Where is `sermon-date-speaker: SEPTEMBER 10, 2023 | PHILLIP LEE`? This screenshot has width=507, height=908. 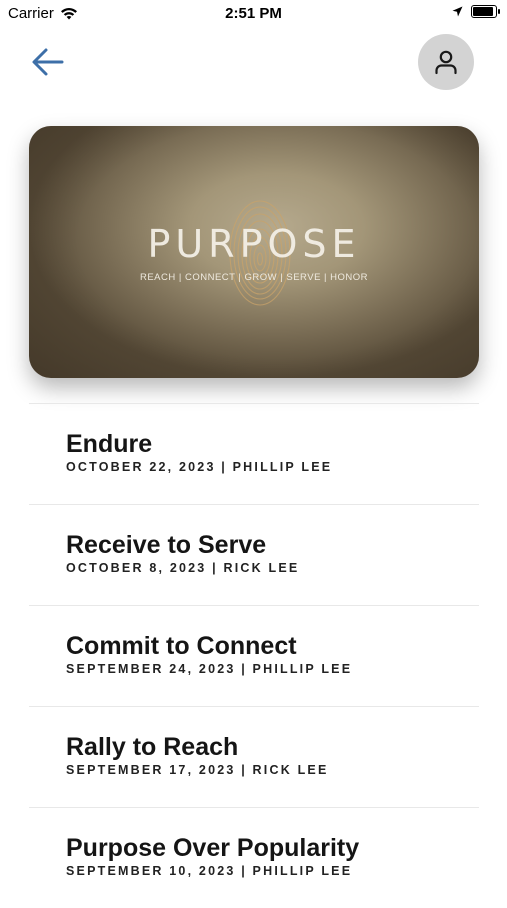 sermon-date-speaker: SEPTEMBER 10, 2023 | PHILLIP LEE is located at coordinates (209, 871).